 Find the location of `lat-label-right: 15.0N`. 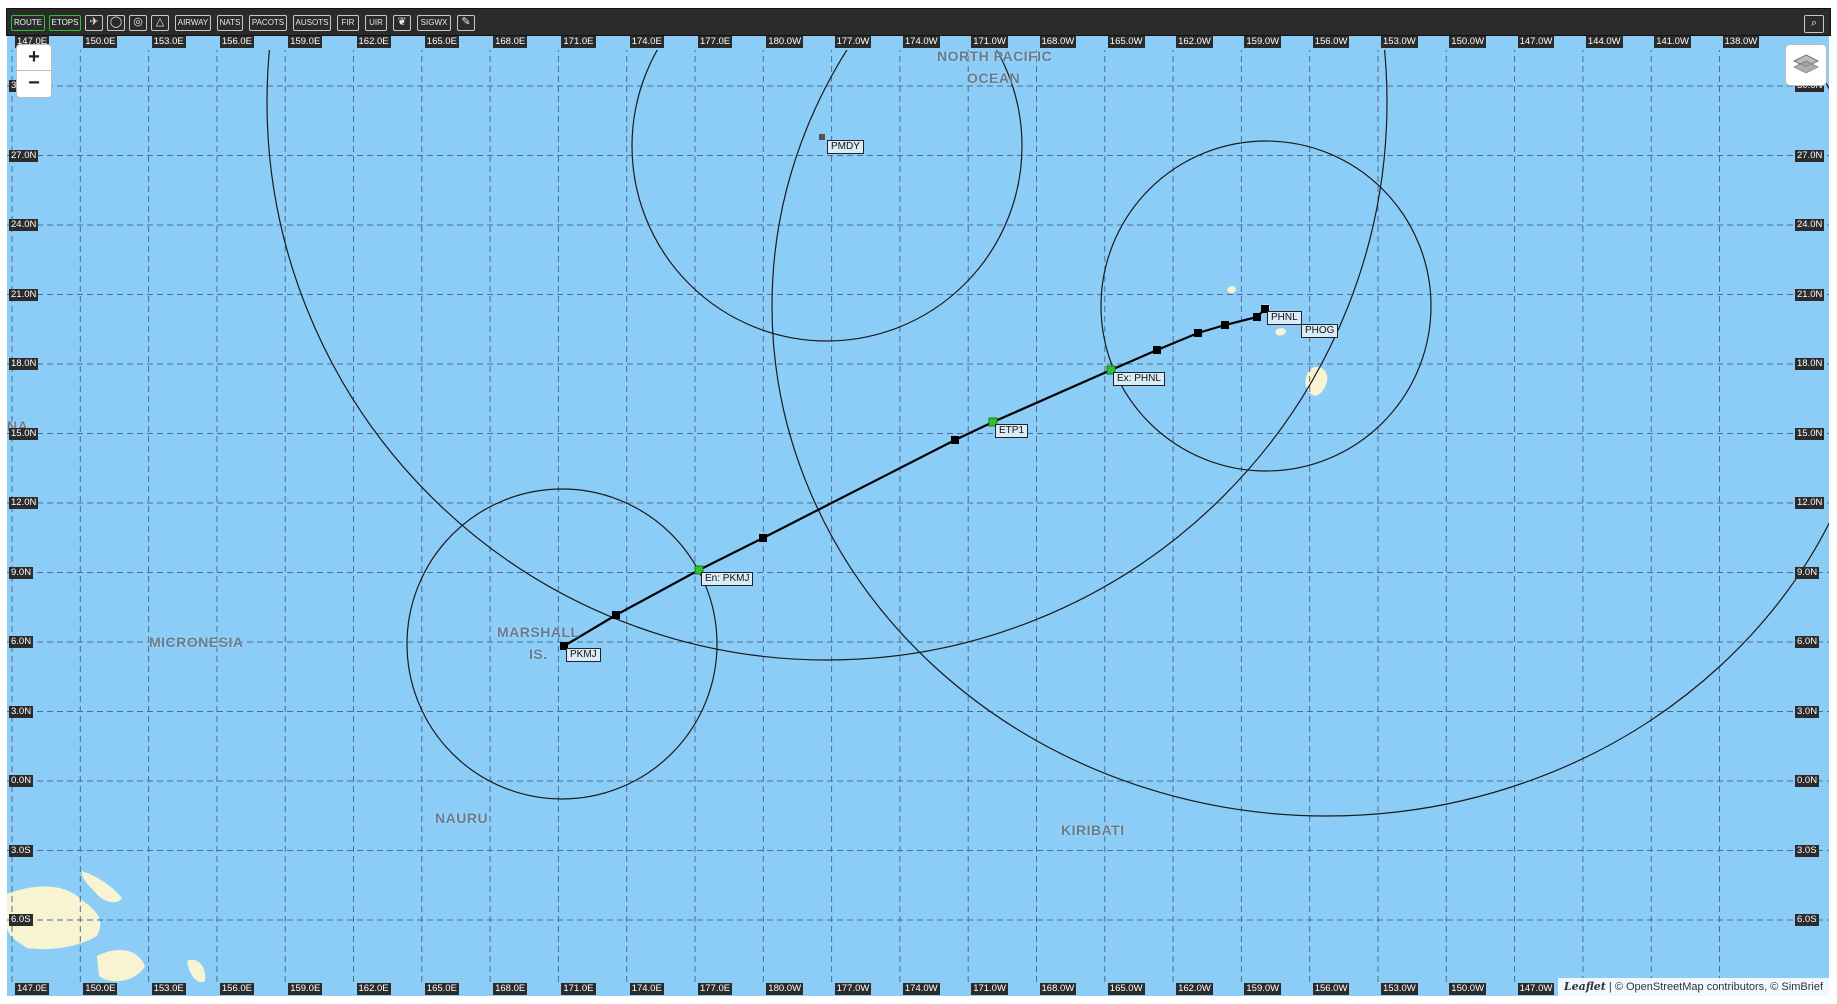

lat-label-right: 15.0N is located at coordinates (1810, 433).